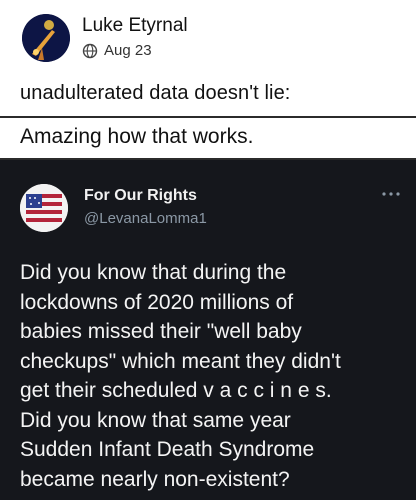  I want to click on post-date: Aug 23, so click(128, 51).